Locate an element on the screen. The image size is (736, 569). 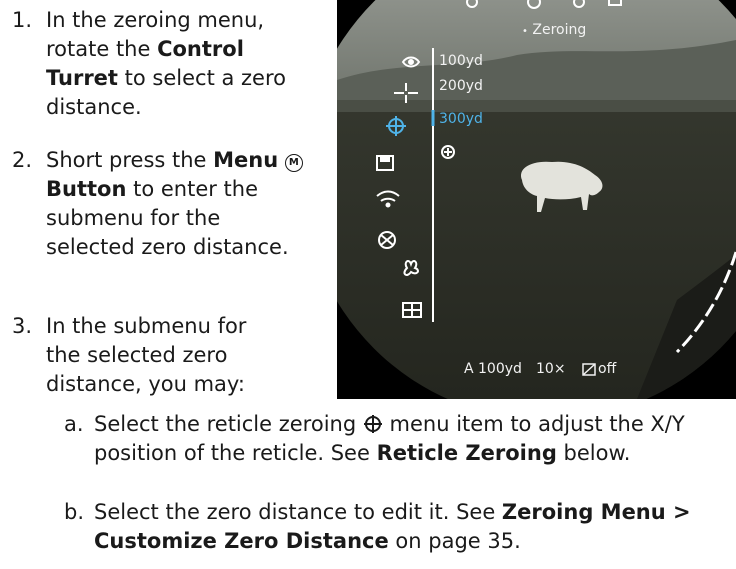
zero-mode-value: A 100yd is located at coordinates (493, 369).